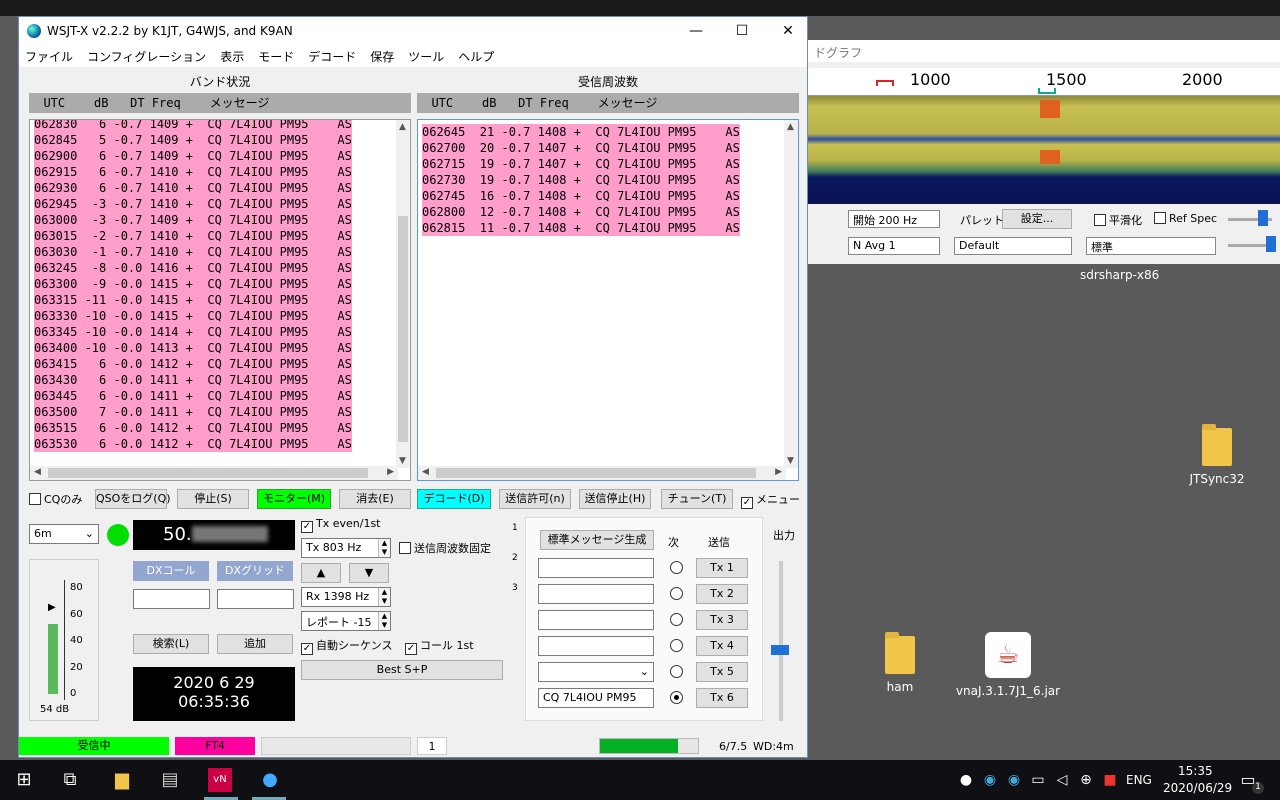 This screenshot has width=1280, height=800. Describe the element at coordinates (193, 268) in the screenshot. I see `decode-row: 063245 -8 -0.0 1416 + CQ 7L4IOU PM95 AS` at that location.